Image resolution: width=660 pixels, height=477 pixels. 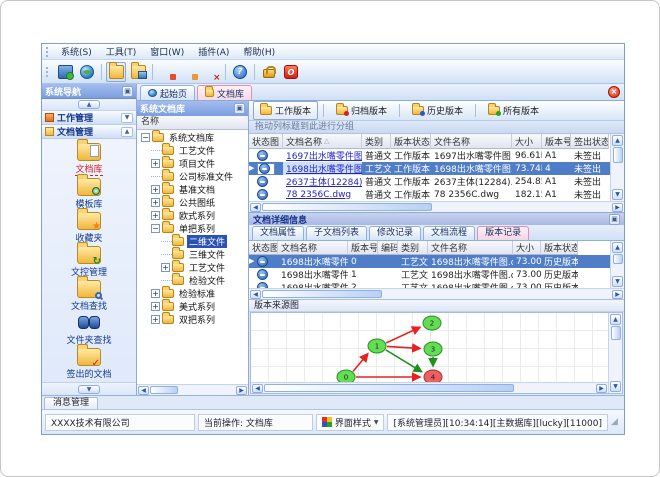 I want to click on button-working-versions: 工作版本, so click(x=286, y=110).